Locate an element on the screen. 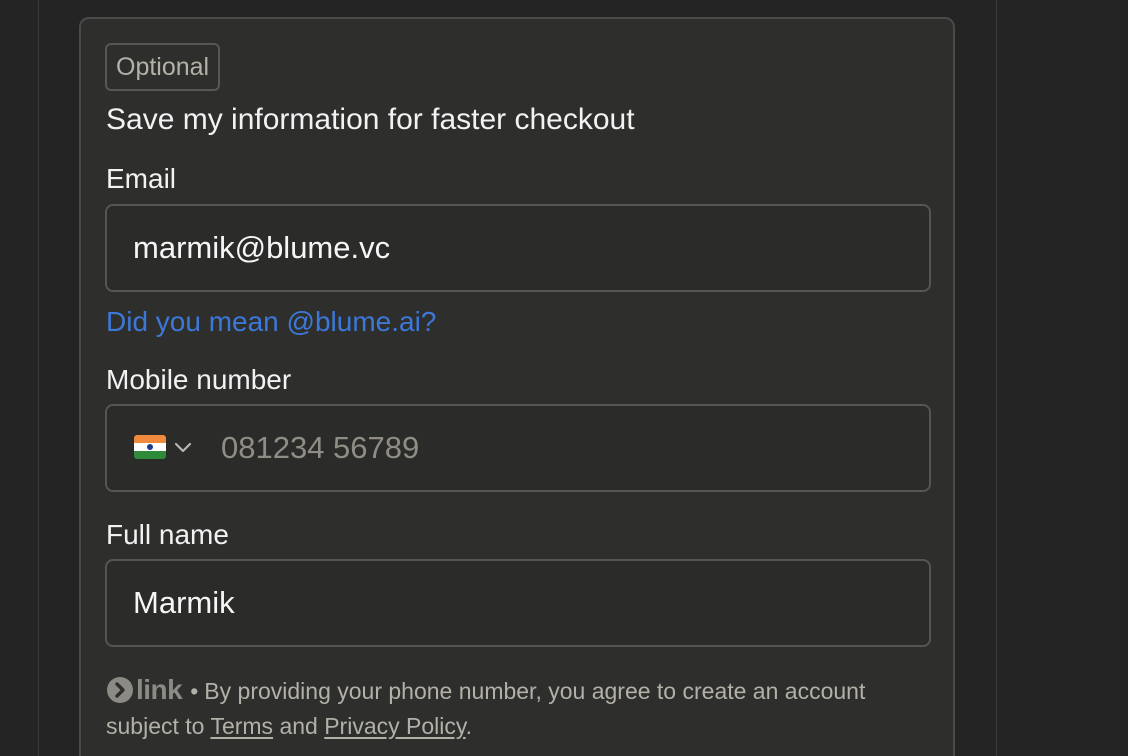 The width and height of the screenshot is (1128, 756). terms-link: Terms is located at coordinates (241, 726).